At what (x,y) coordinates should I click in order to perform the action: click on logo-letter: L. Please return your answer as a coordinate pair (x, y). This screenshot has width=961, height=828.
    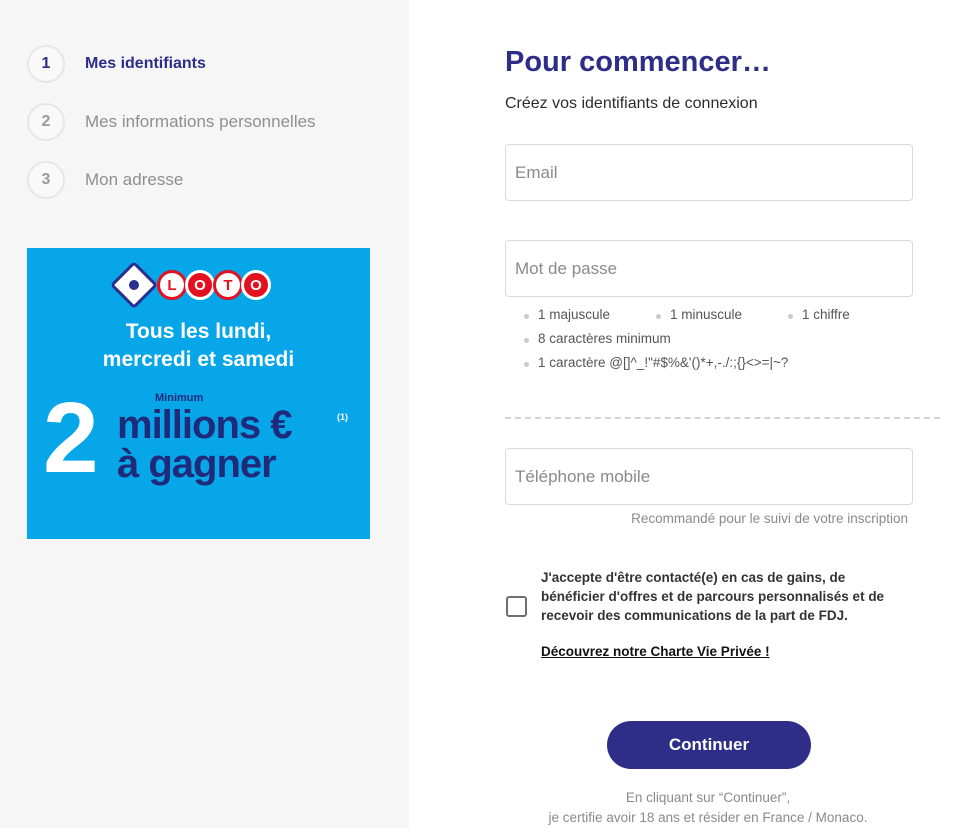
    Looking at the image, I should click on (172, 285).